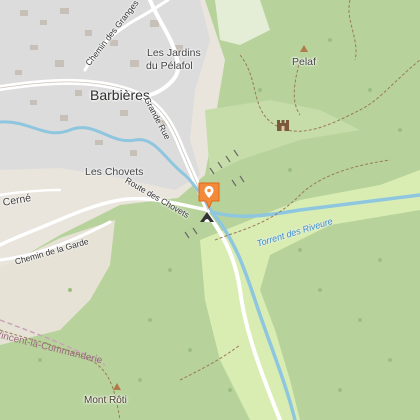 This screenshot has height=420, width=420. I want to click on castle-ruin-icon, so click(283, 125).